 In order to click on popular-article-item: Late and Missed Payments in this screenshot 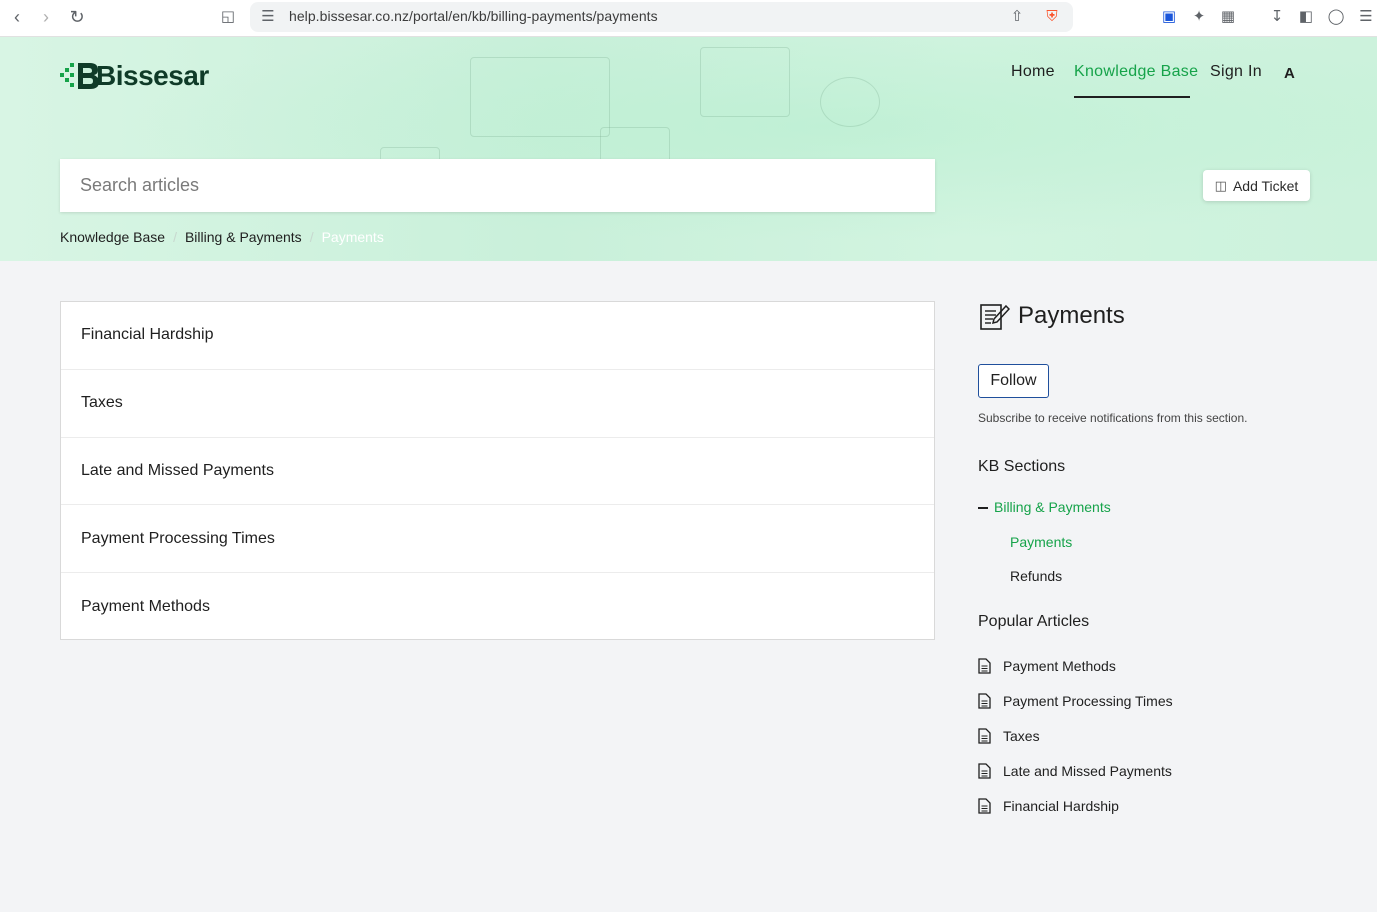, I will do `click(1075, 771)`.